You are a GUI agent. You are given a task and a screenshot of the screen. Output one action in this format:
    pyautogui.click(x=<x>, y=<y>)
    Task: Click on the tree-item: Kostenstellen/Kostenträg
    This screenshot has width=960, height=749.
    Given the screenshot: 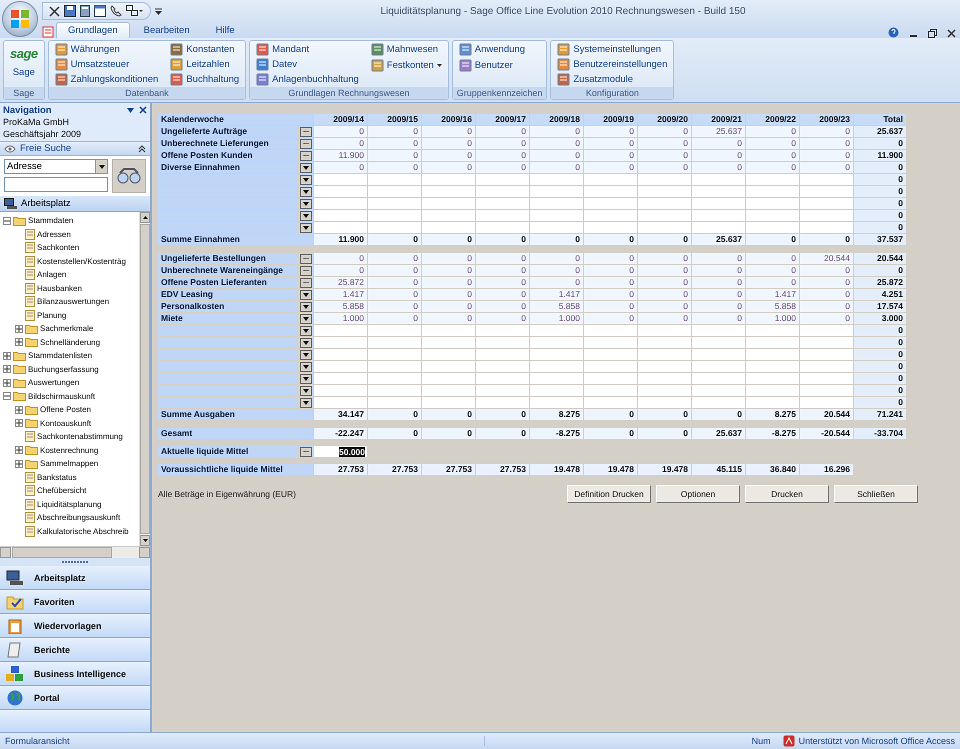 What is the action you would take?
    pyautogui.click(x=81, y=261)
    